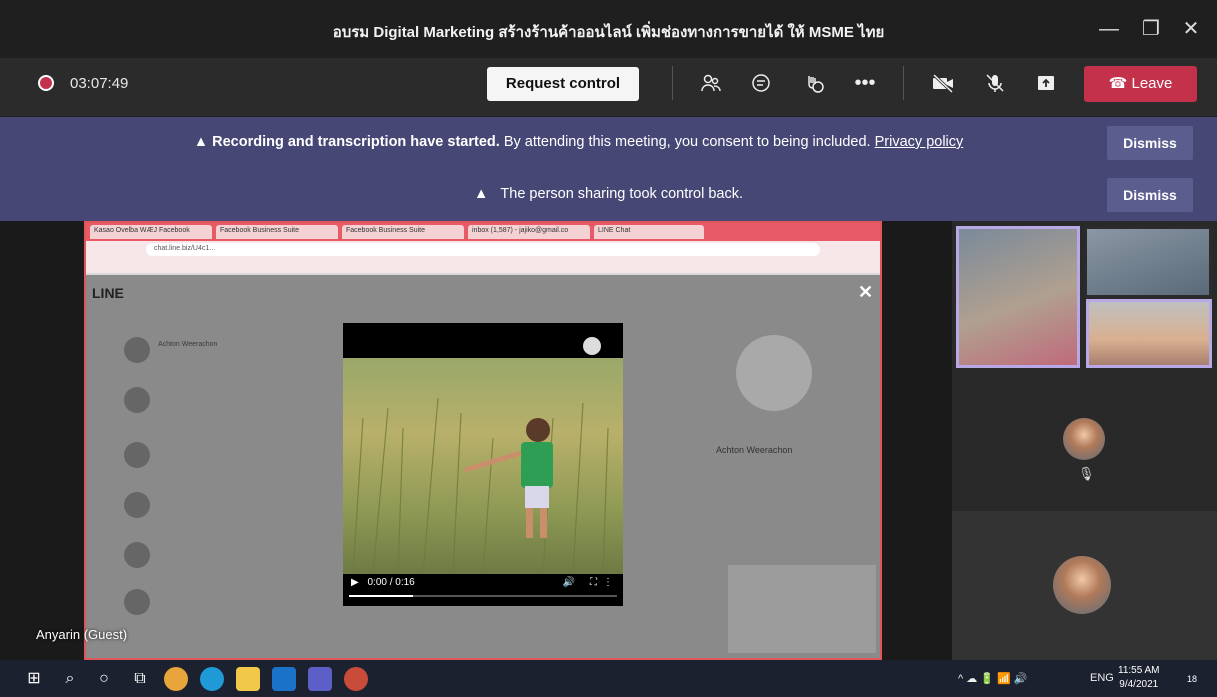  I want to click on participant-name: Anyarin (Guest), so click(82, 634).